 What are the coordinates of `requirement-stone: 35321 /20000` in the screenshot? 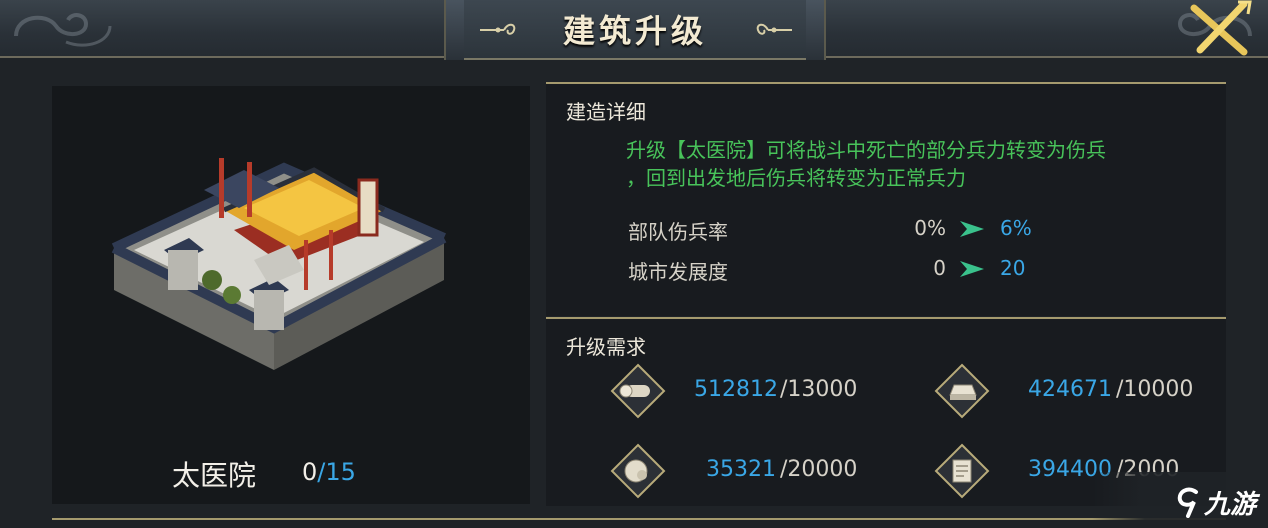 It's located at (775, 471).